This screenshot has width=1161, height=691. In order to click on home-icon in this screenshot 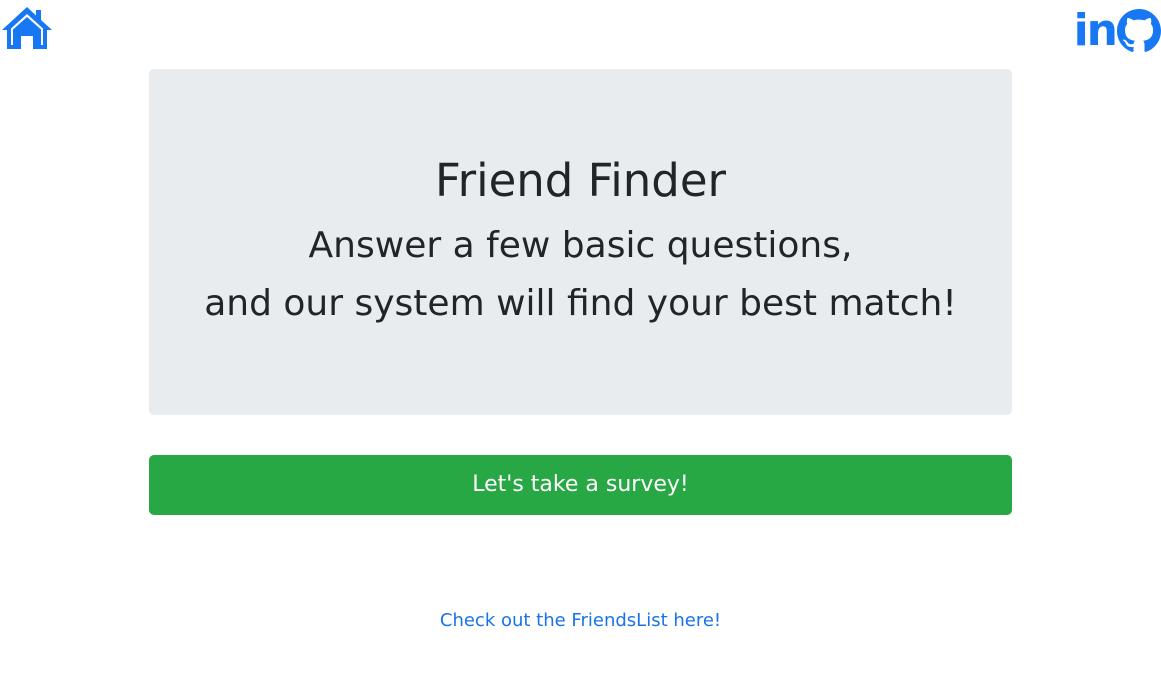, I will do `click(27, 28)`.